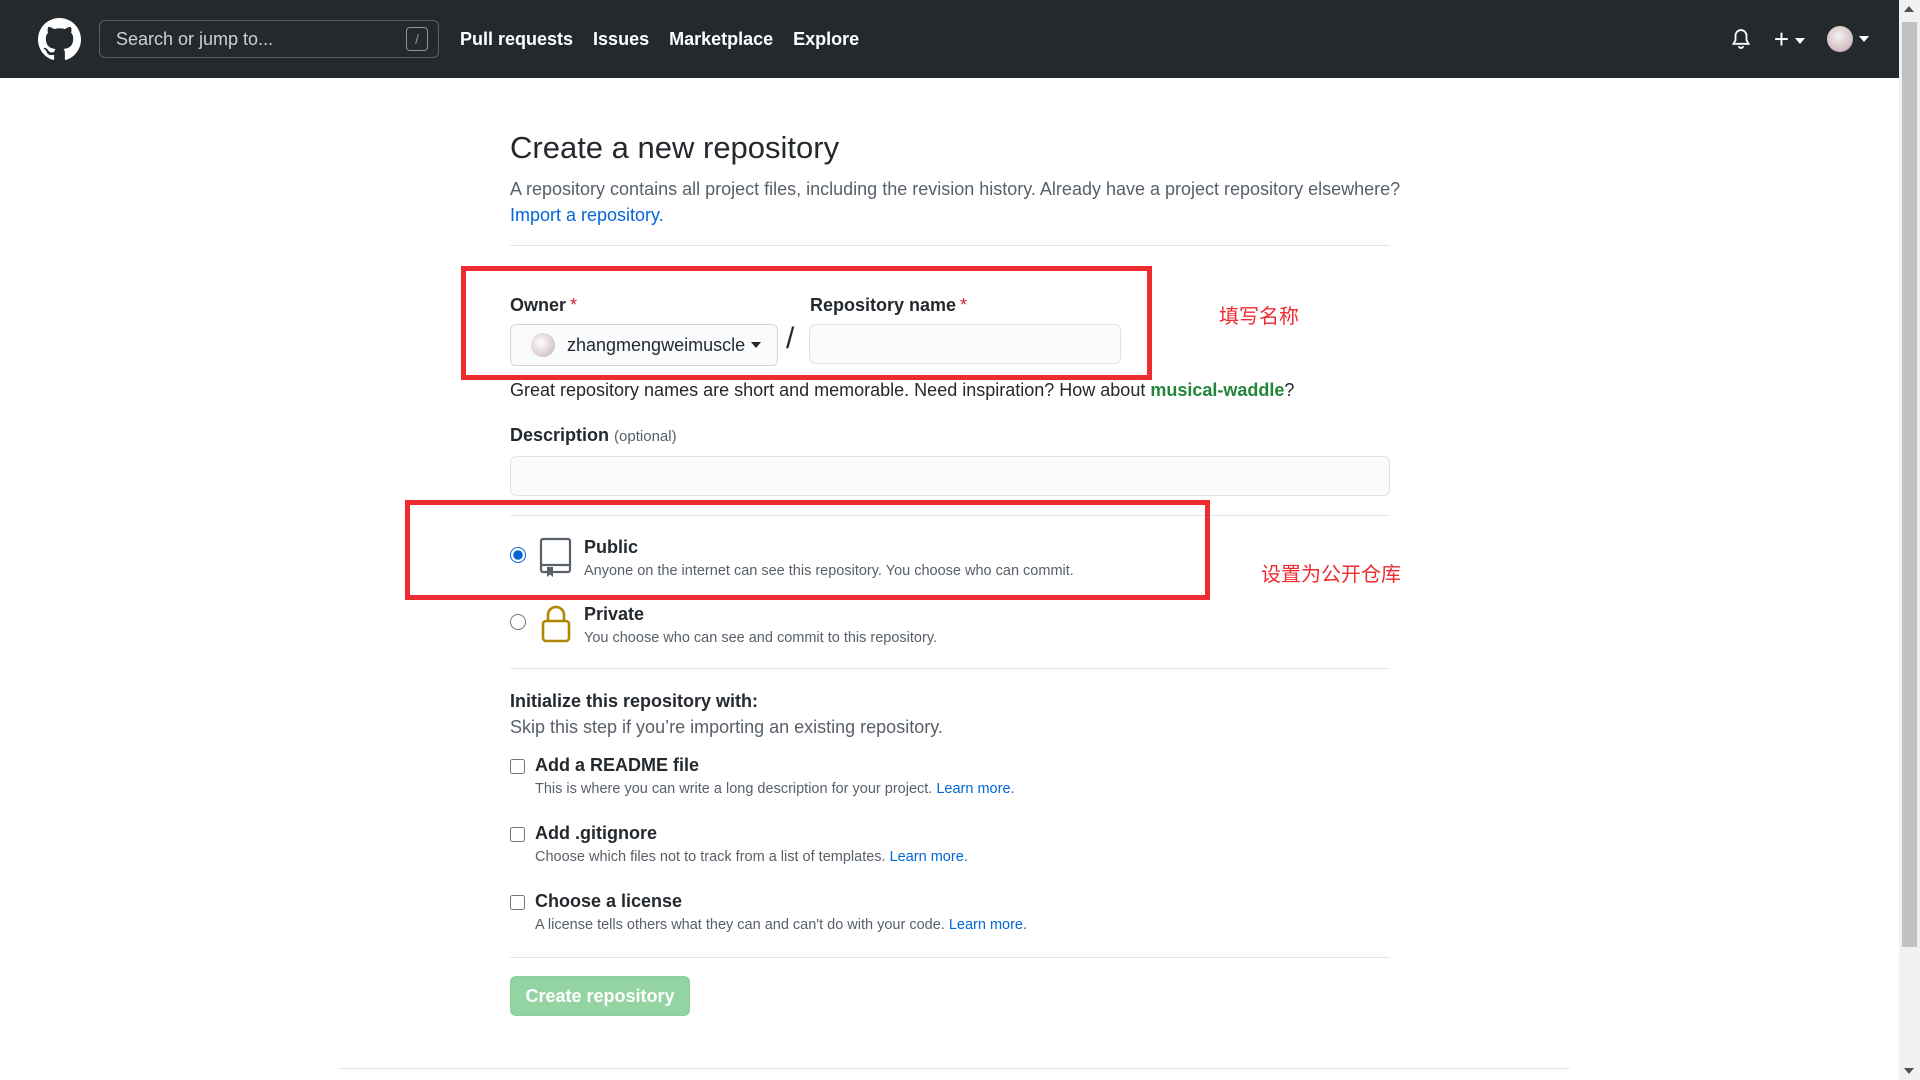 This screenshot has height=1080, width=1920. I want to click on lock-icon, so click(556, 624).